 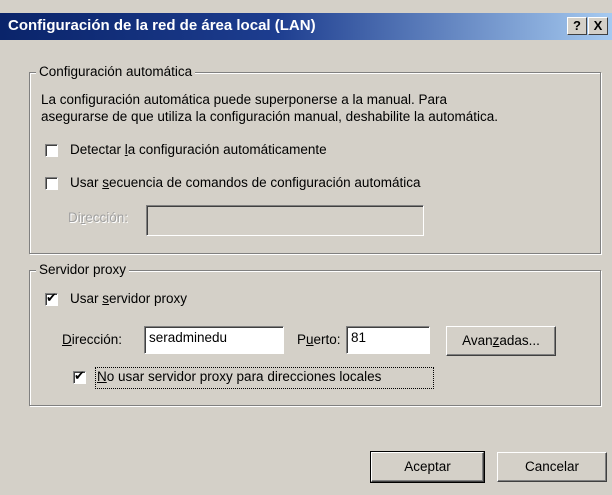 I want to click on ok-button: Aceptar, so click(x=427, y=467).